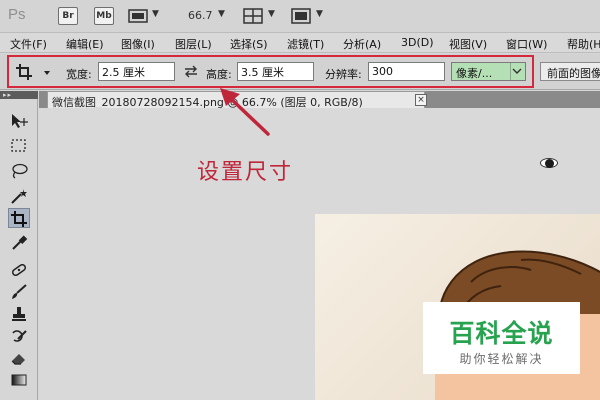 This screenshot has height=400, width=600. Describe the element at coordinates (104, 16) in the screenshot. I see `mini-bridge-button: Mb` at that location.